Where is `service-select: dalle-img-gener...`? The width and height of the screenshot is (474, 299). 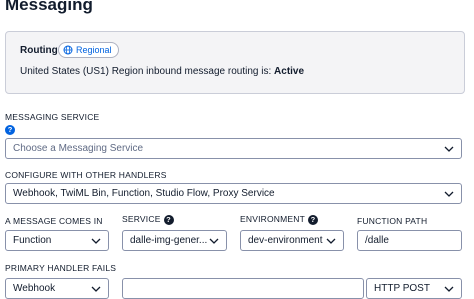 service-select: dalle-img-gener... is located at coordinates (174, 240).